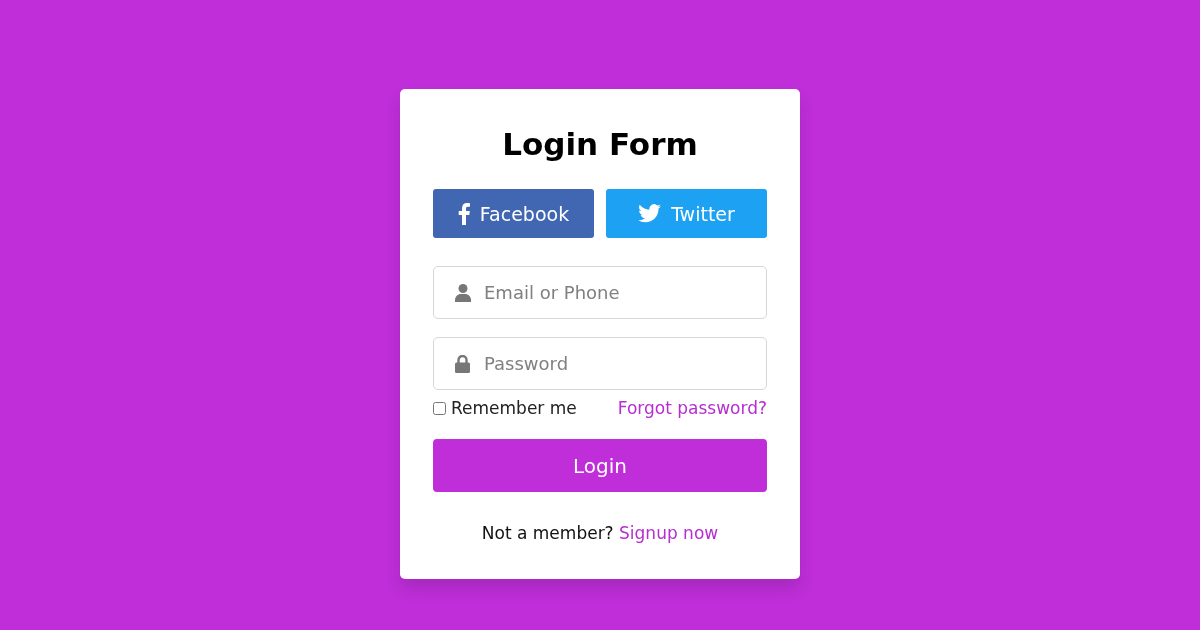 This screenshot has height=630, width=1200. Describe the element at coordinates (462, 364) in the screenshot. I see `lock-icon` at that location.